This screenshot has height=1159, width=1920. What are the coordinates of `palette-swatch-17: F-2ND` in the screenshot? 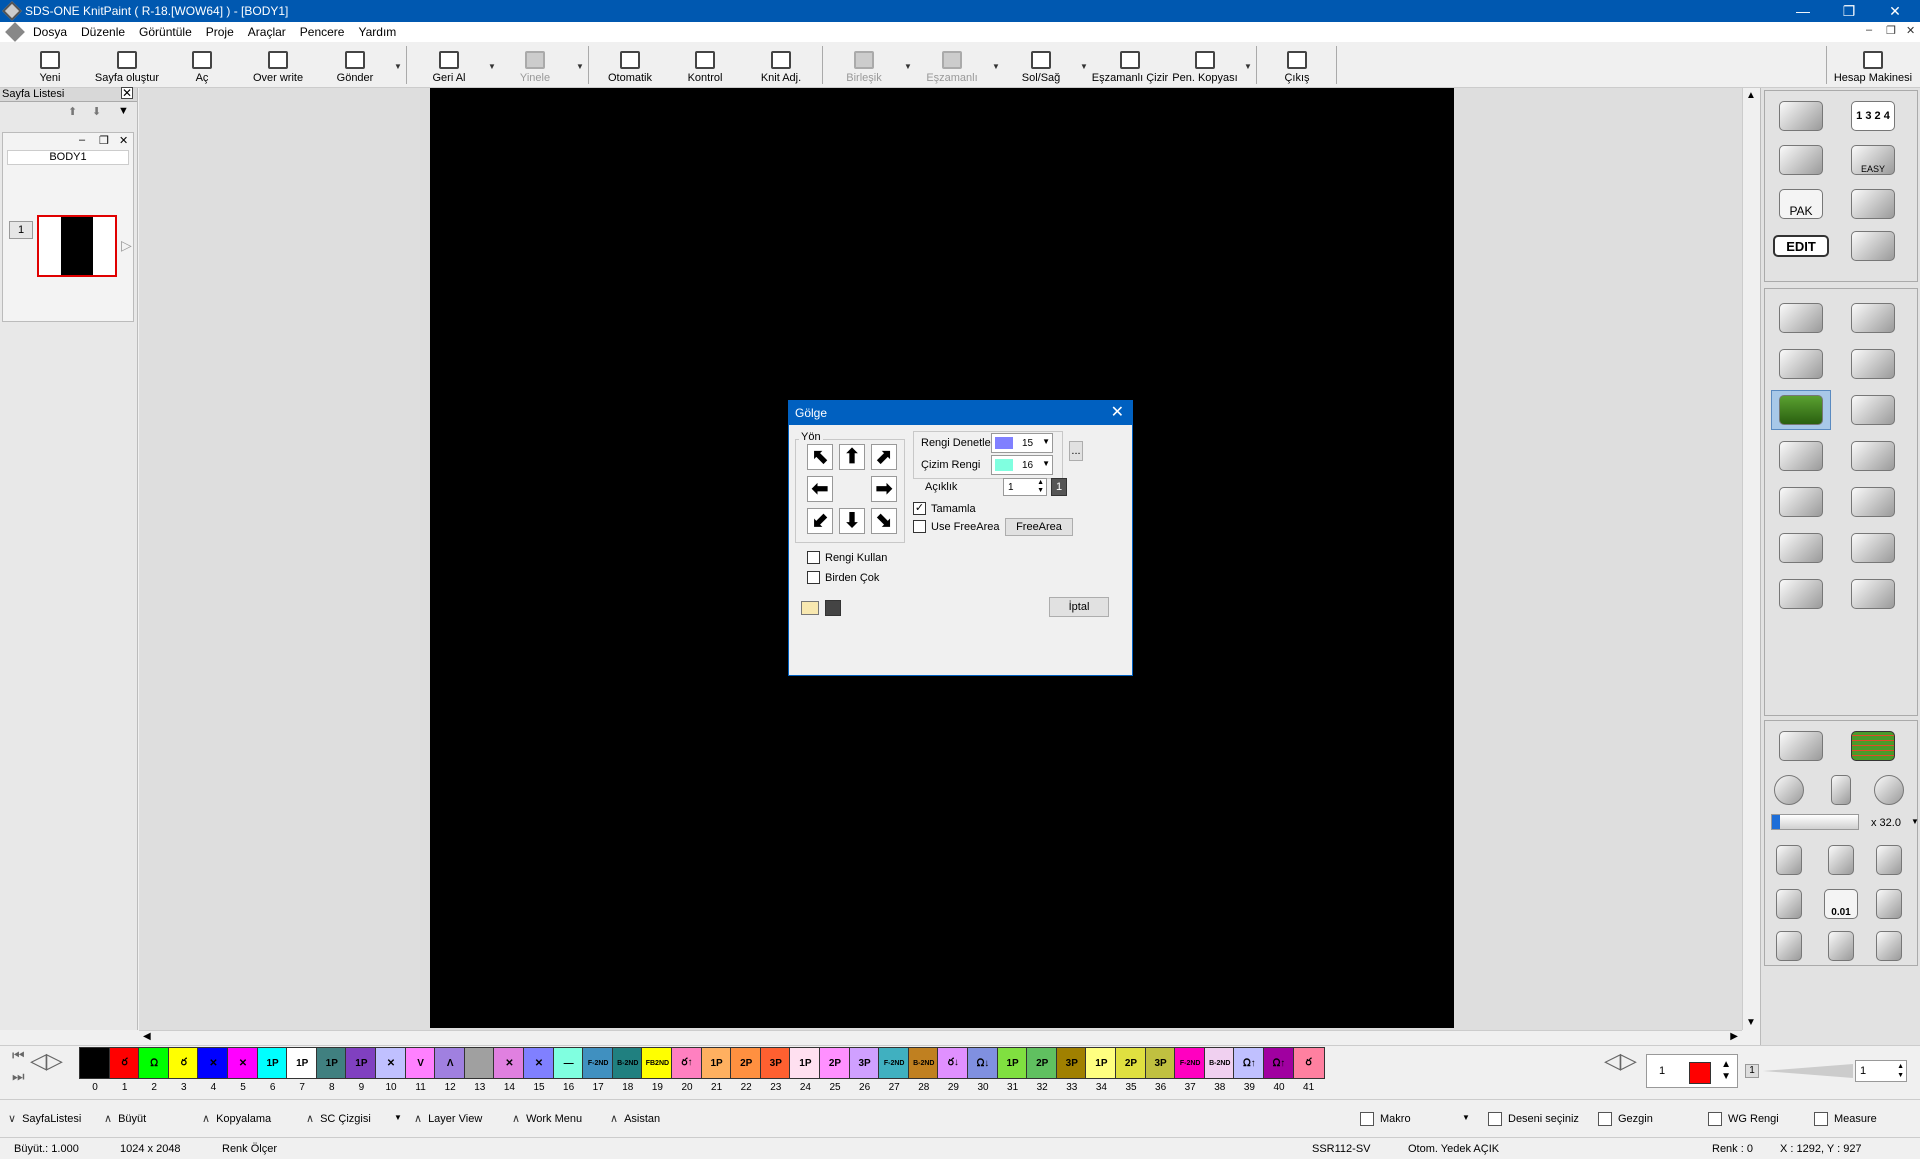 It's located at (598, 1063).